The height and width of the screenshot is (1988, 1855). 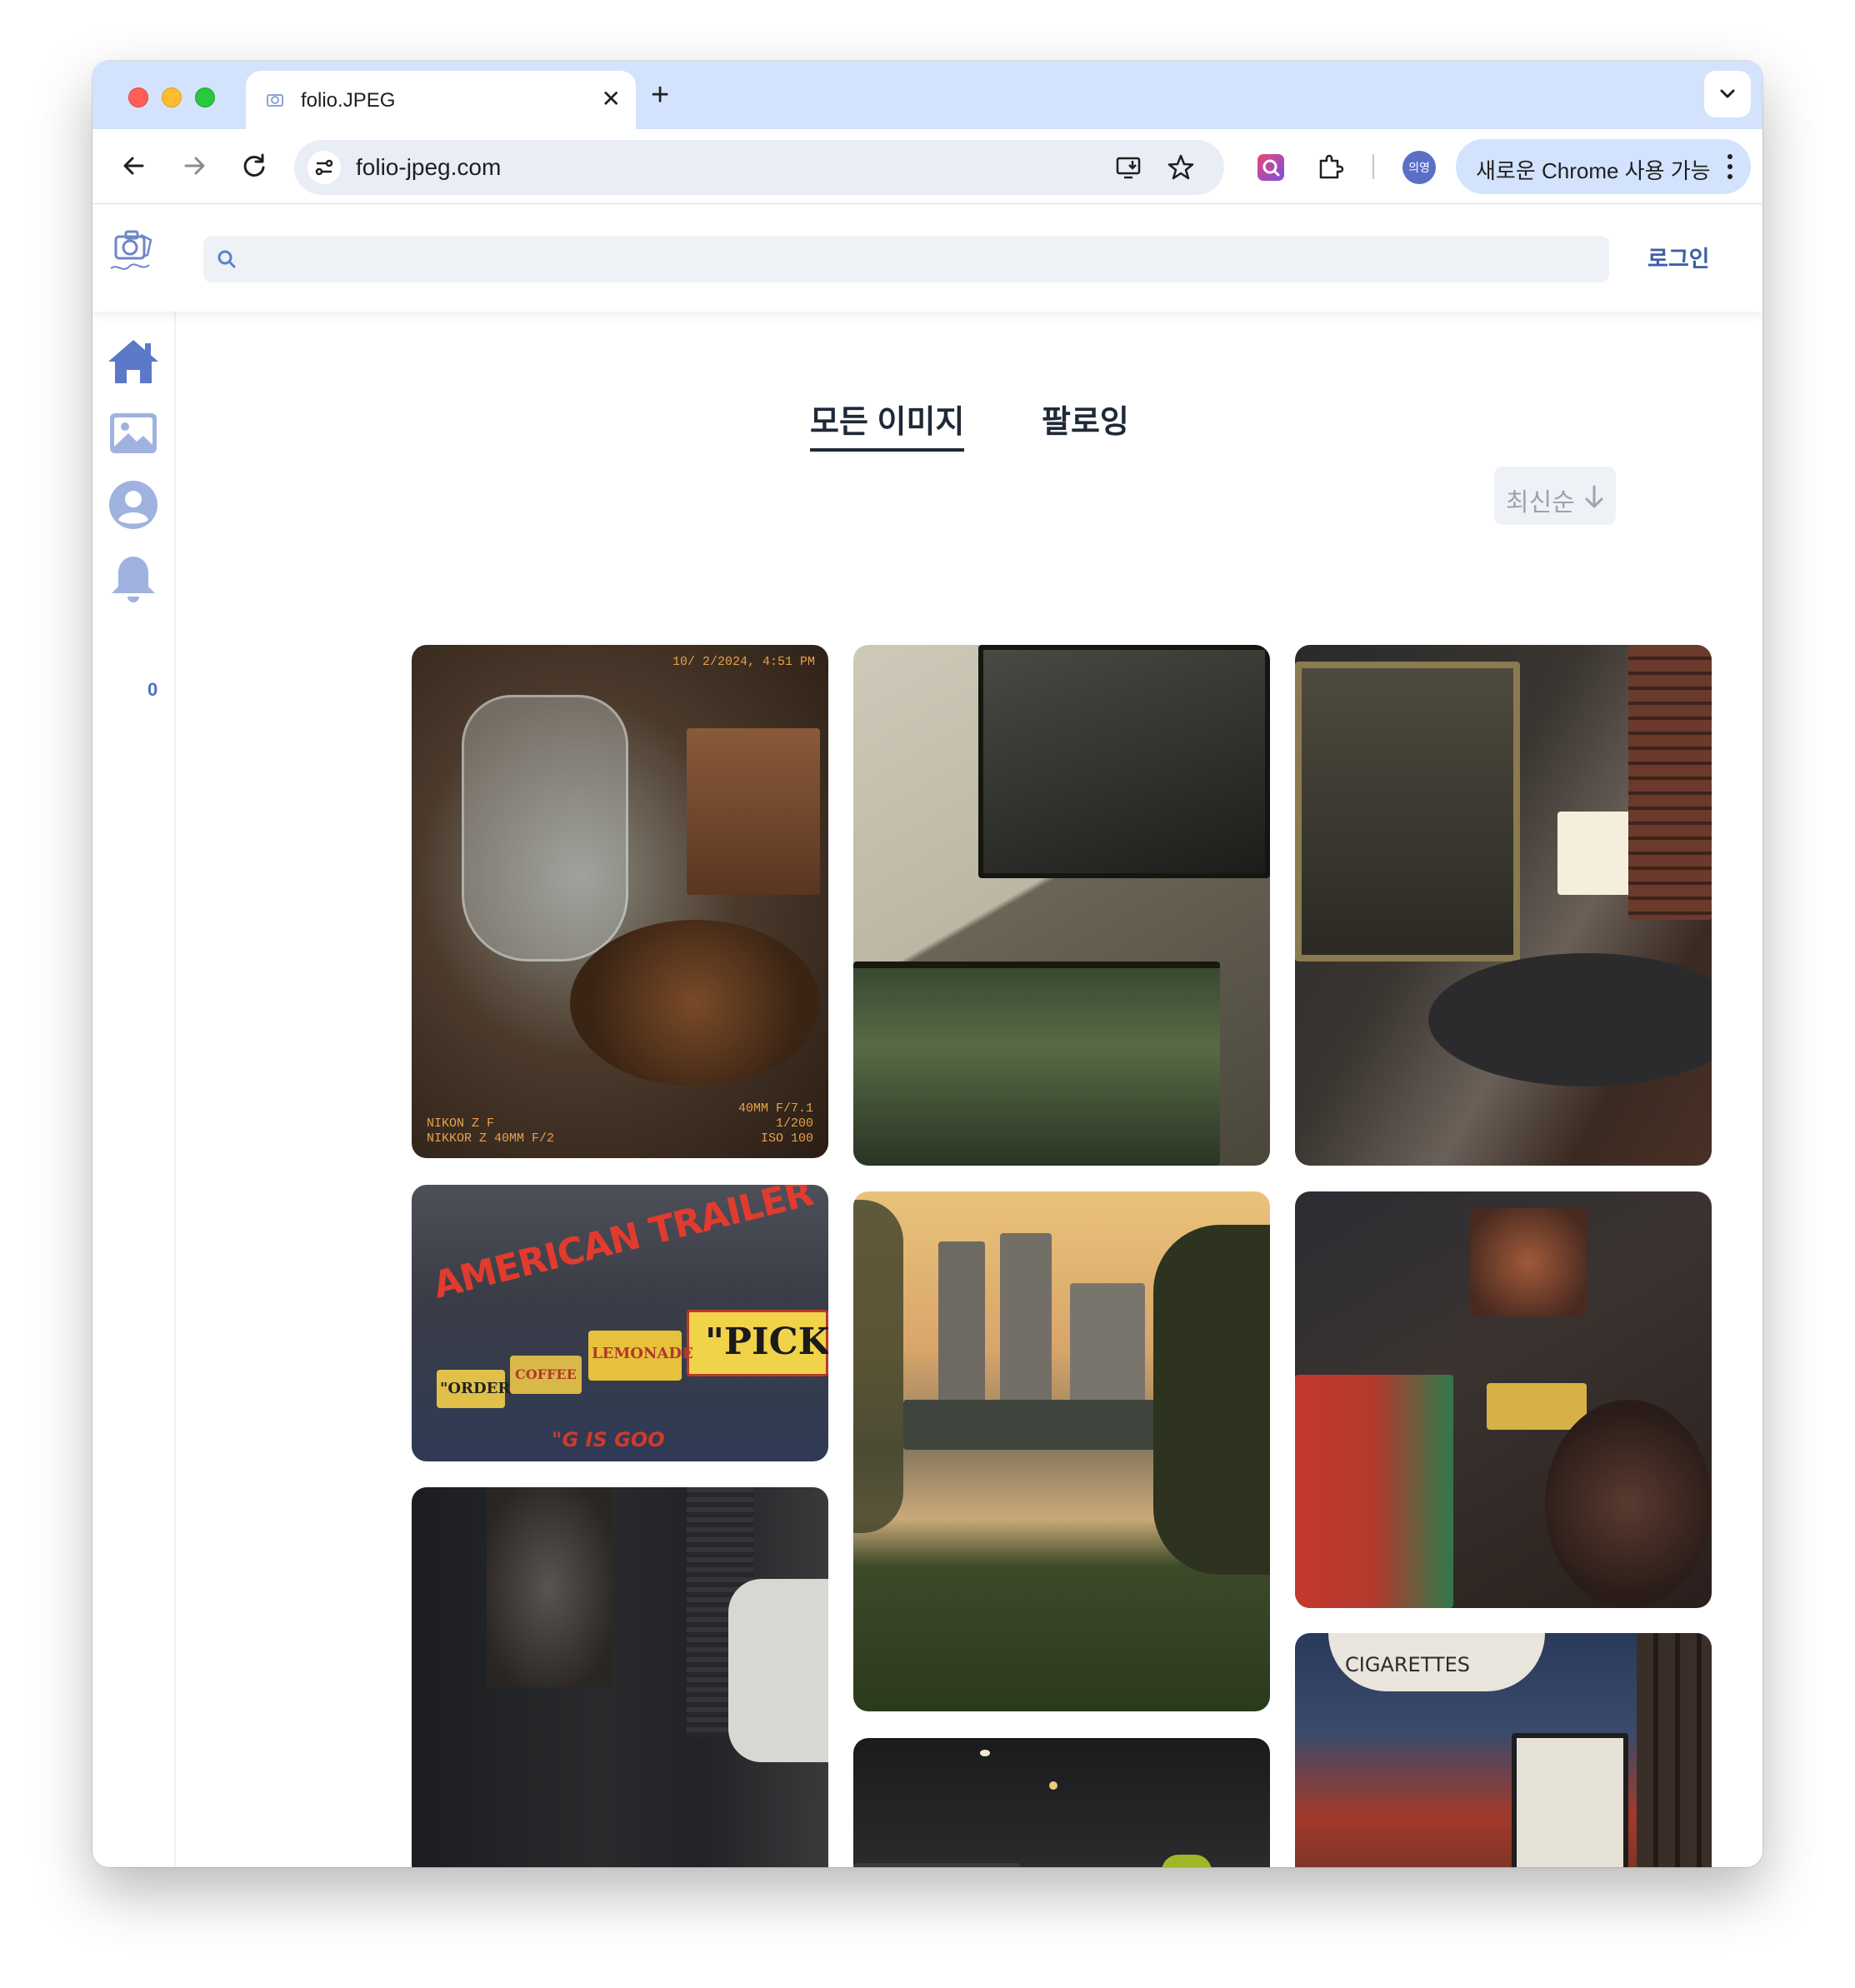 What do you see at coordinates (348, 100) in the screenshot?
I see `tab-title: folio.JPEG` at bounding box center [348, 100].